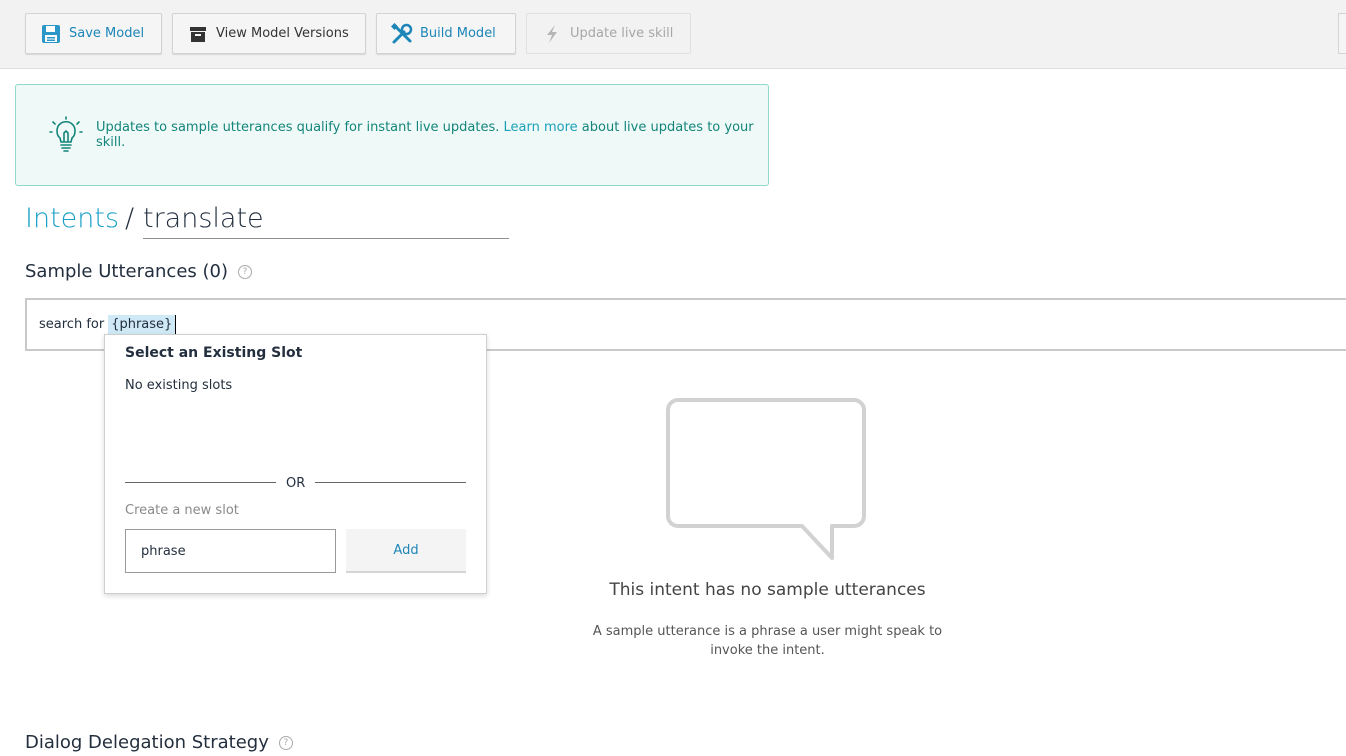 The image size is (1346, 756). What do you see at coordinates (147, 742) in the screenshot?
I see `dialog-delegation-title: Dialog Delegation Strategy` at bounding box center [147, 742].